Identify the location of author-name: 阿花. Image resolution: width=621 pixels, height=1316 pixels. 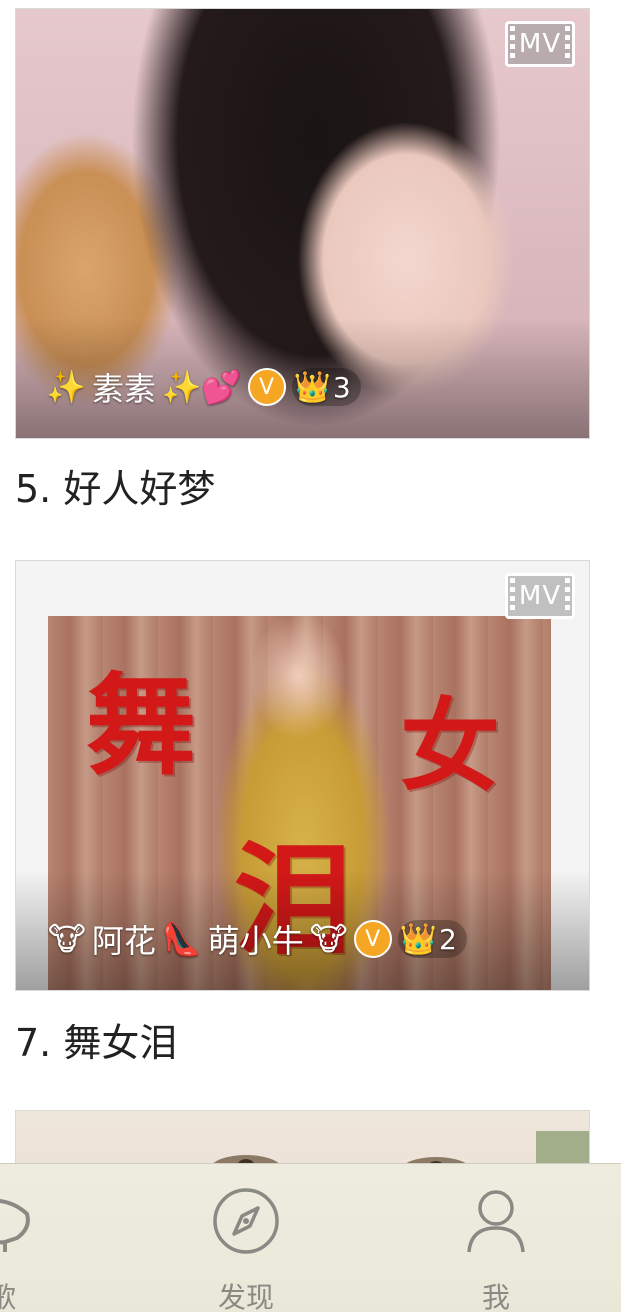
(123, 941).